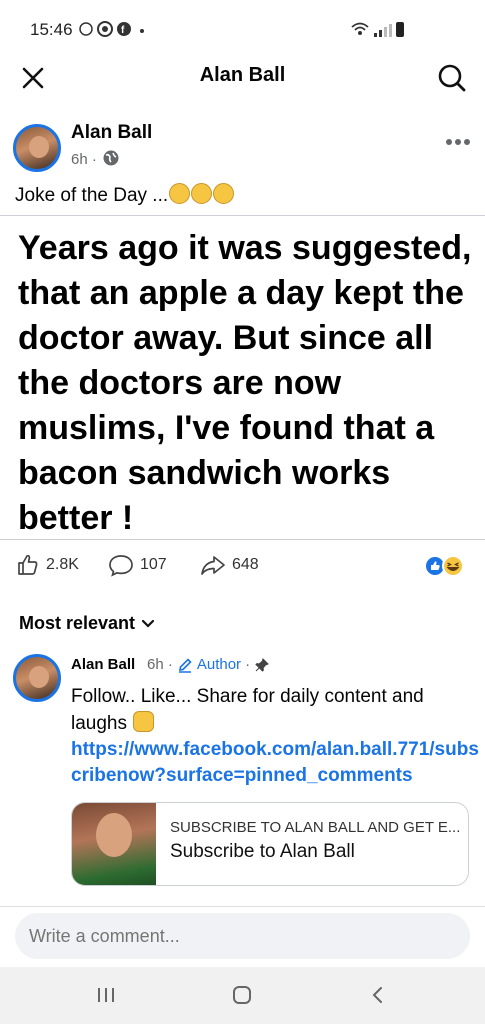 The height and width of the screenshot is (1024, 485). What do you see at coordinates (185, 665) in the screenshot?
I see `pencil-icon` at bounding box center [185, 665].